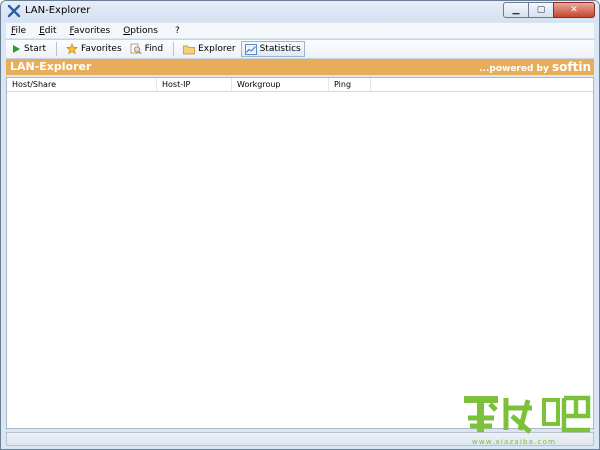 Image resolution: width=600 pixels, height=450 pixels. I want to click on find-button: Find, so click(146, 49).